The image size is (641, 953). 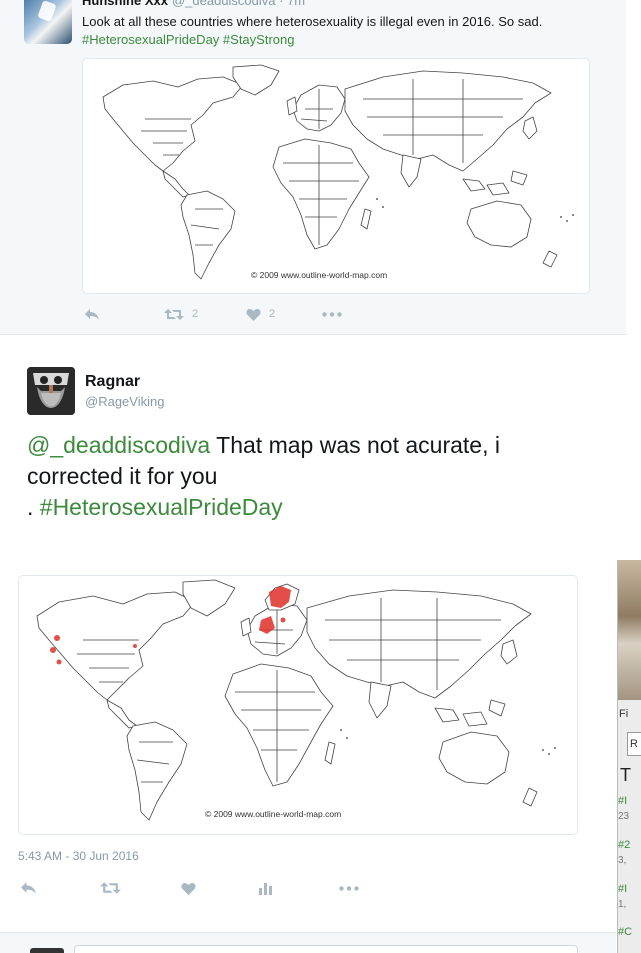 I want to click on like-button, so click(x=188, y=888).